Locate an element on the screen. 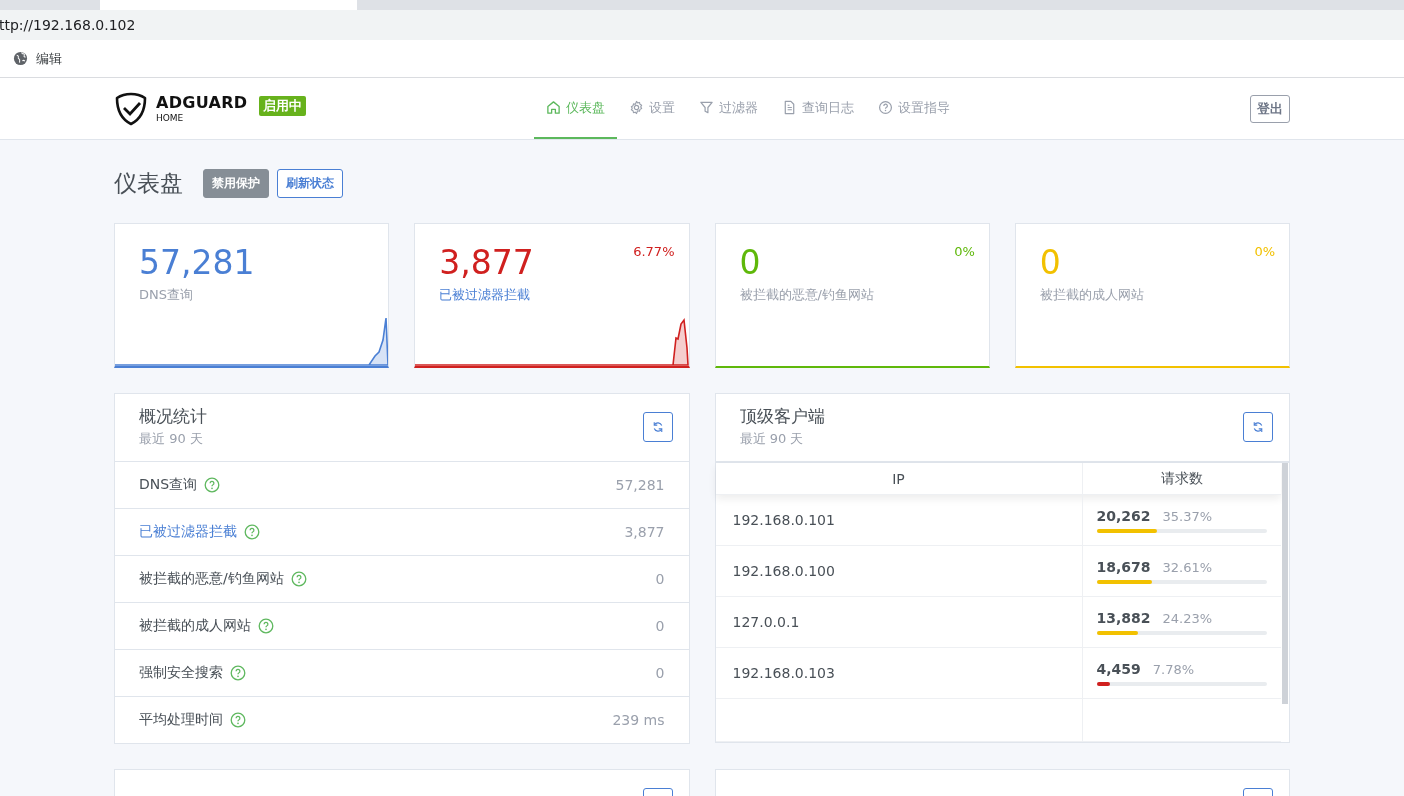 The height and width of the screenshot is (796, 1404). shield-check-icon is located at coordinates (131, 108).